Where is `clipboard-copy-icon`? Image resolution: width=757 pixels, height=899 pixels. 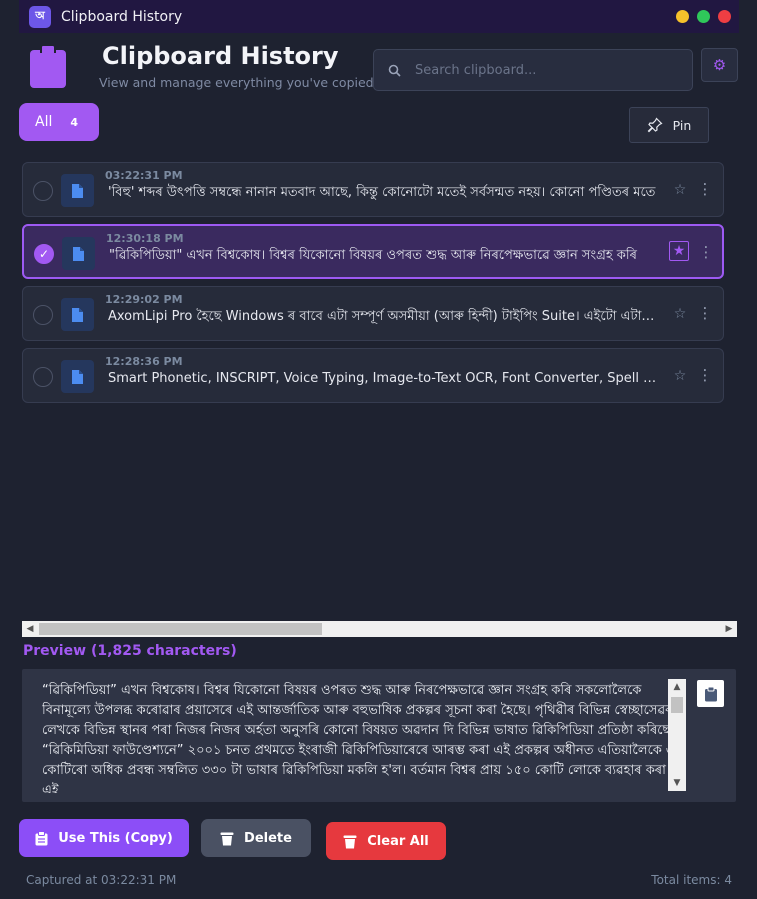
clipboard-copy-icon is located at coordinates (710, 693).